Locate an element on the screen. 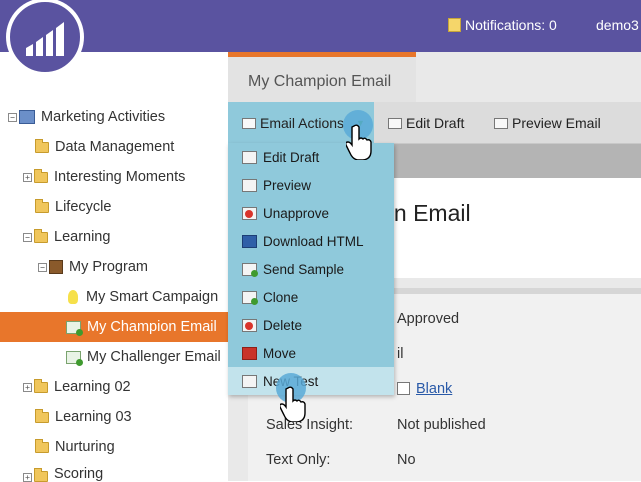  tree-item-marketing-activities: − Marketing Activities is located at coordinates (86, 117).